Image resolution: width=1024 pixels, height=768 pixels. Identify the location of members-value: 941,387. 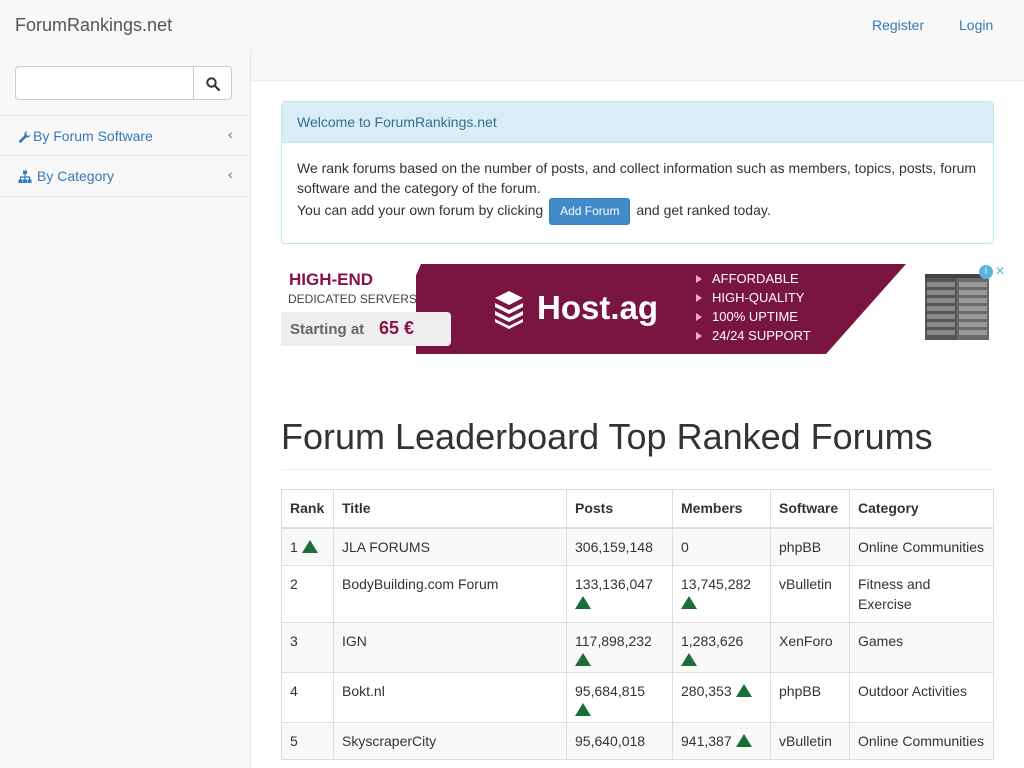
(706, 740).